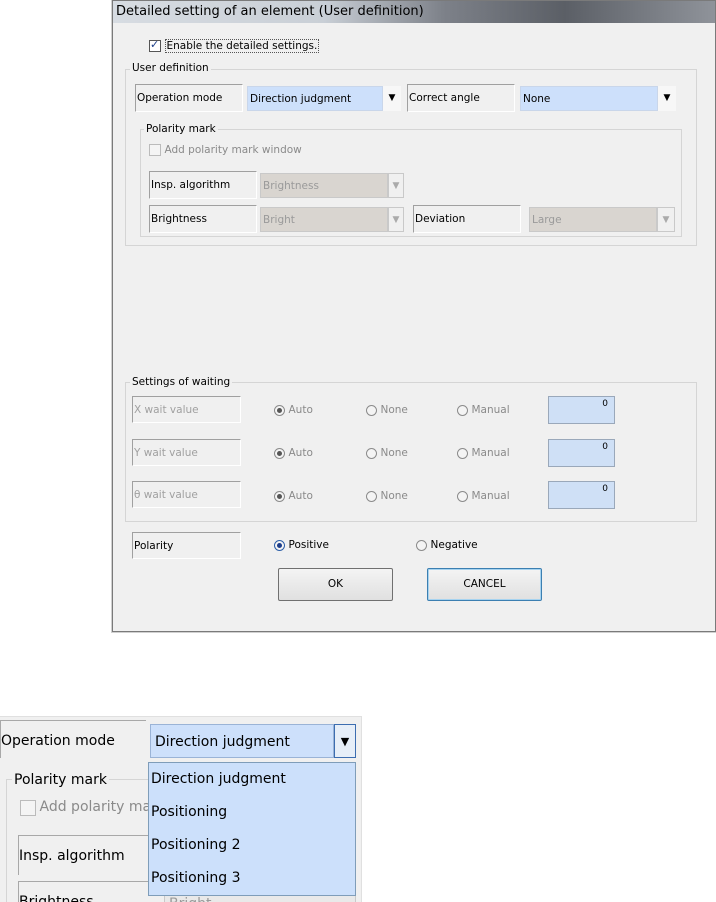  What do you see at coordinates (324, 185) in the screenshot?
I see `insp-algorithm-dropdown: Brightness` at bounding box center [324, 185].